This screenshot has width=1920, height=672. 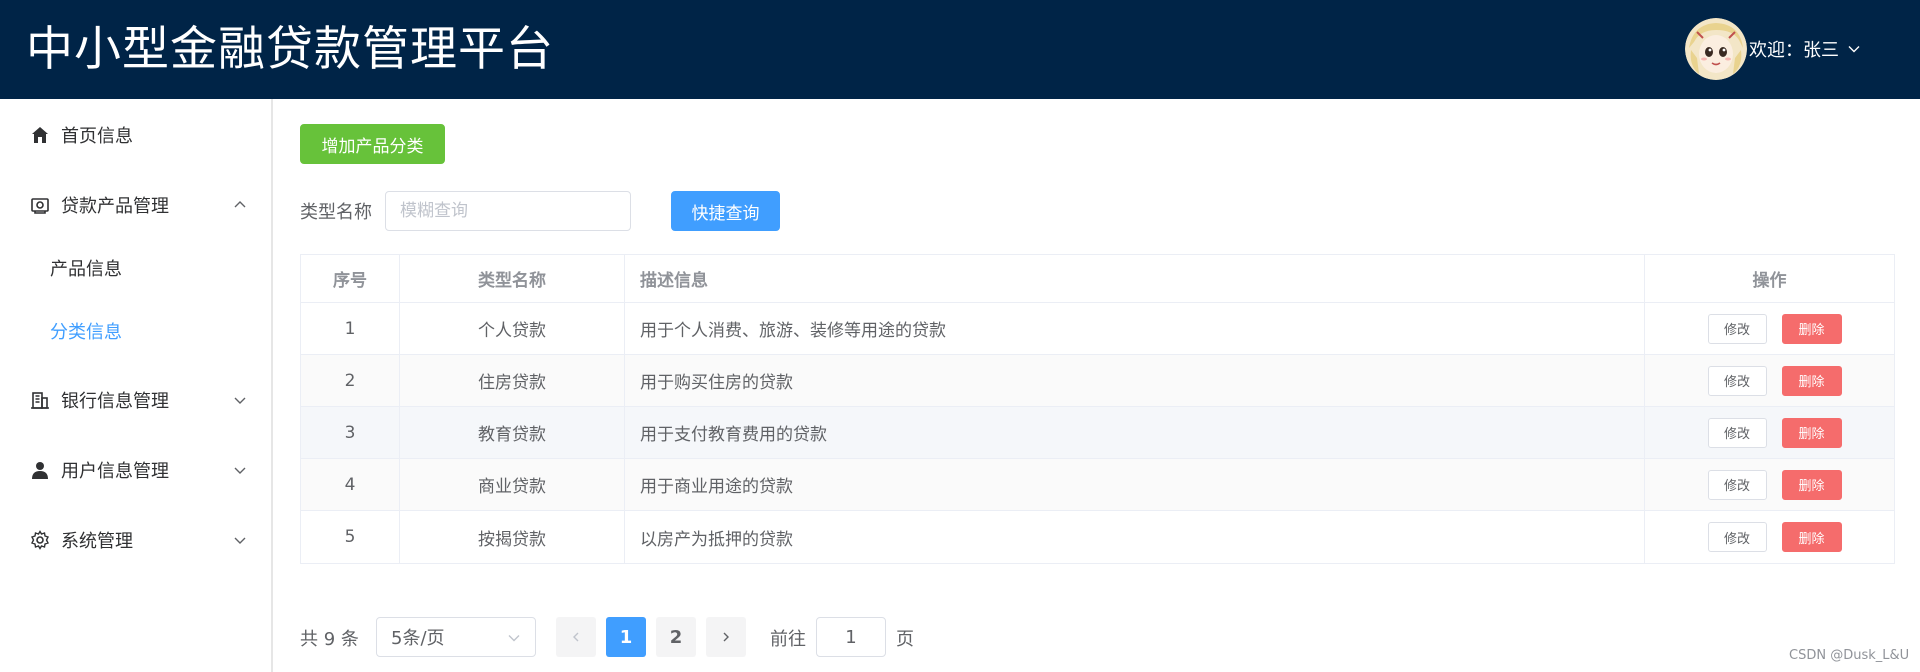 I want to click on watermark: CSDN @Dusk_L&U, so click(x=1849, y=655).